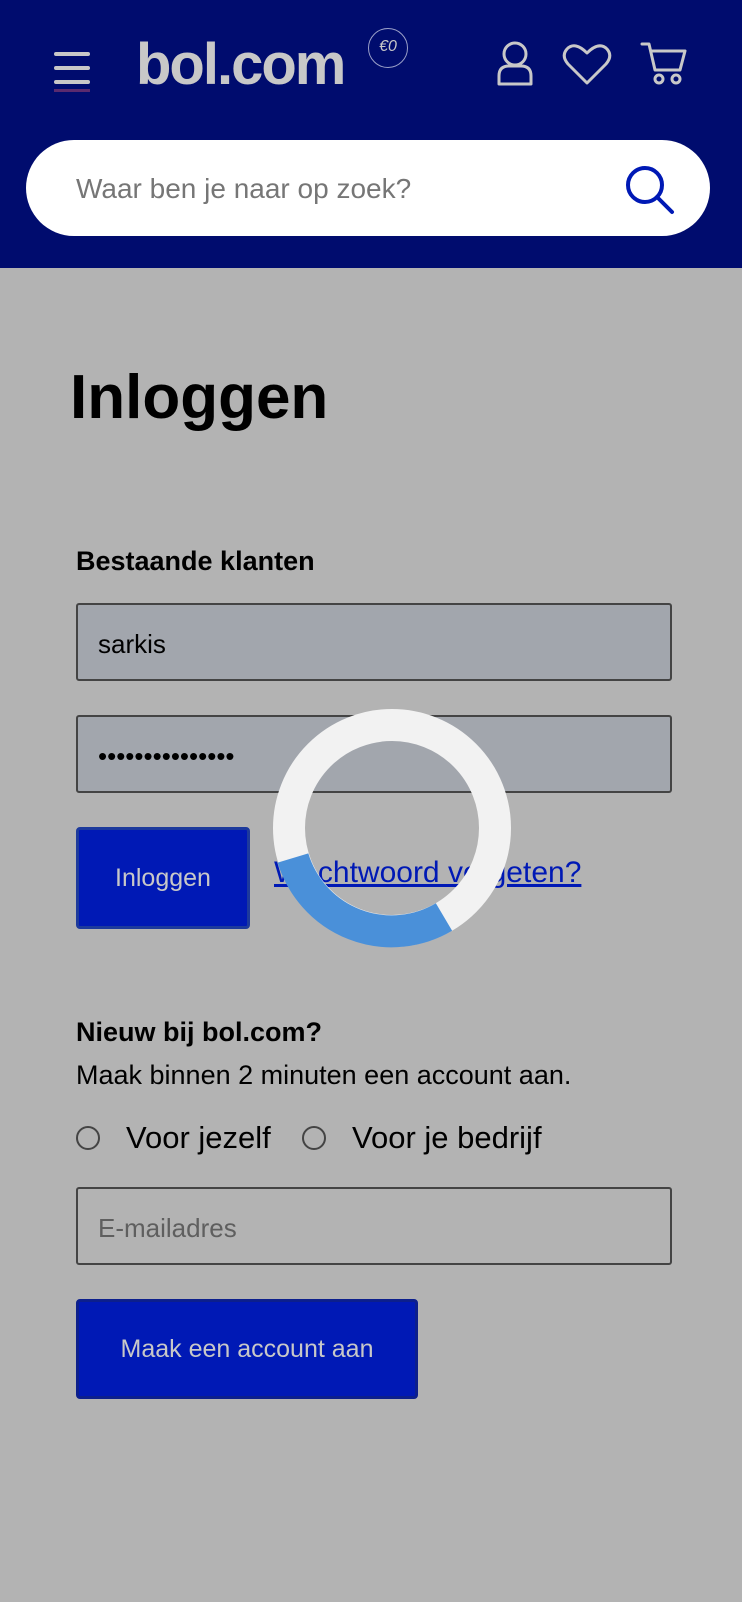 This screenshot has height=1602, width=742. I want to click on email-input, so click(378, 1228).